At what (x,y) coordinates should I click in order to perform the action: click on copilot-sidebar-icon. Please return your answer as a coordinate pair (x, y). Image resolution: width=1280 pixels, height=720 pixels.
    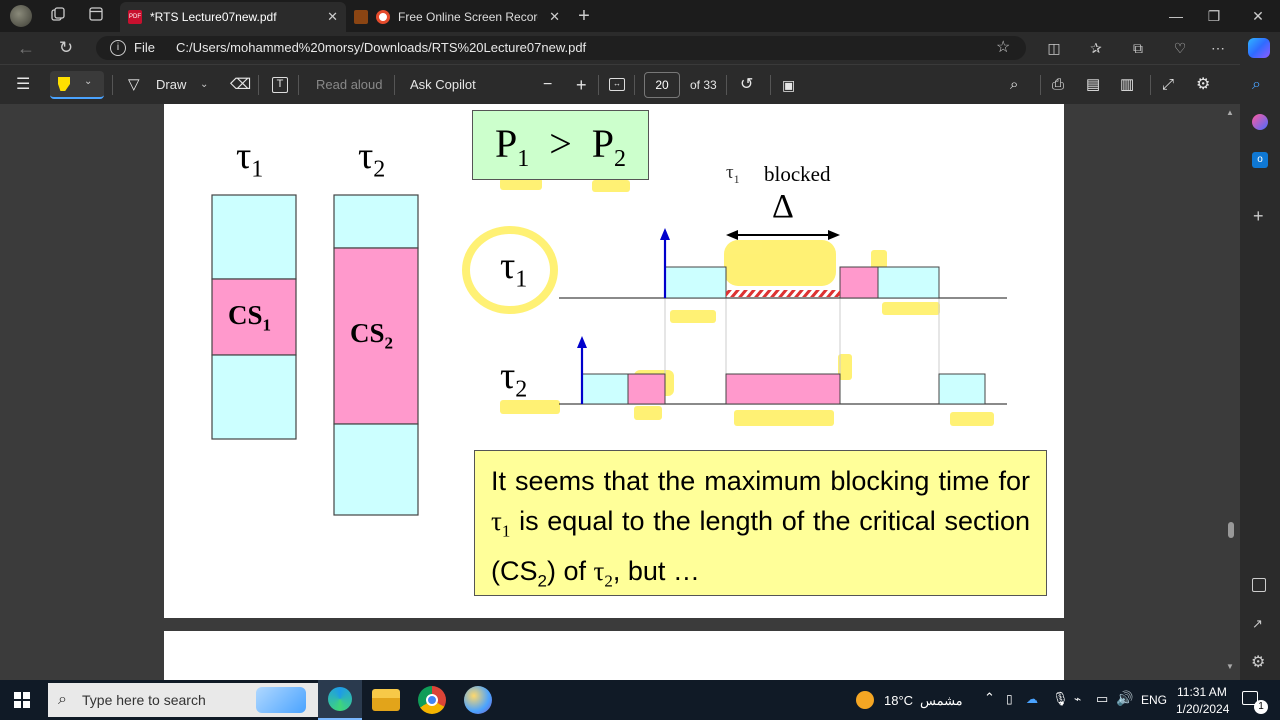
    Looking at the image, I should click on (1260, 122).